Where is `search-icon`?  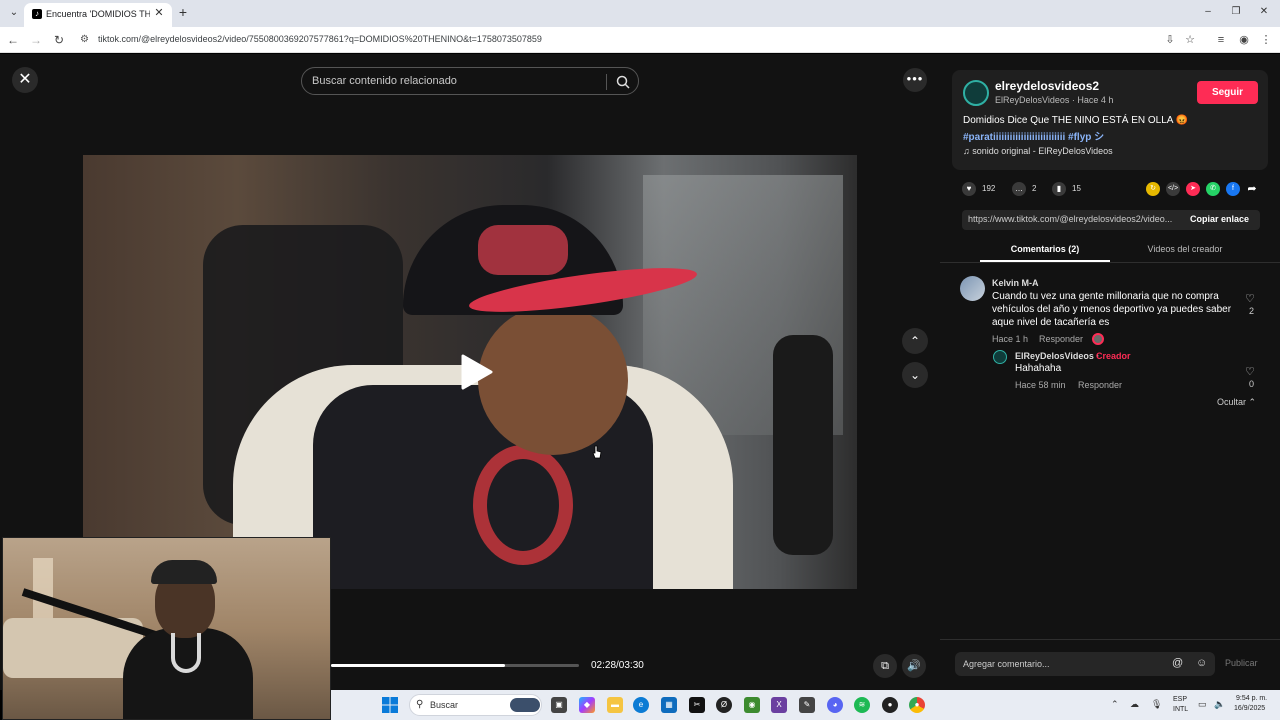 search-icon is located at coordinates (623, 82).